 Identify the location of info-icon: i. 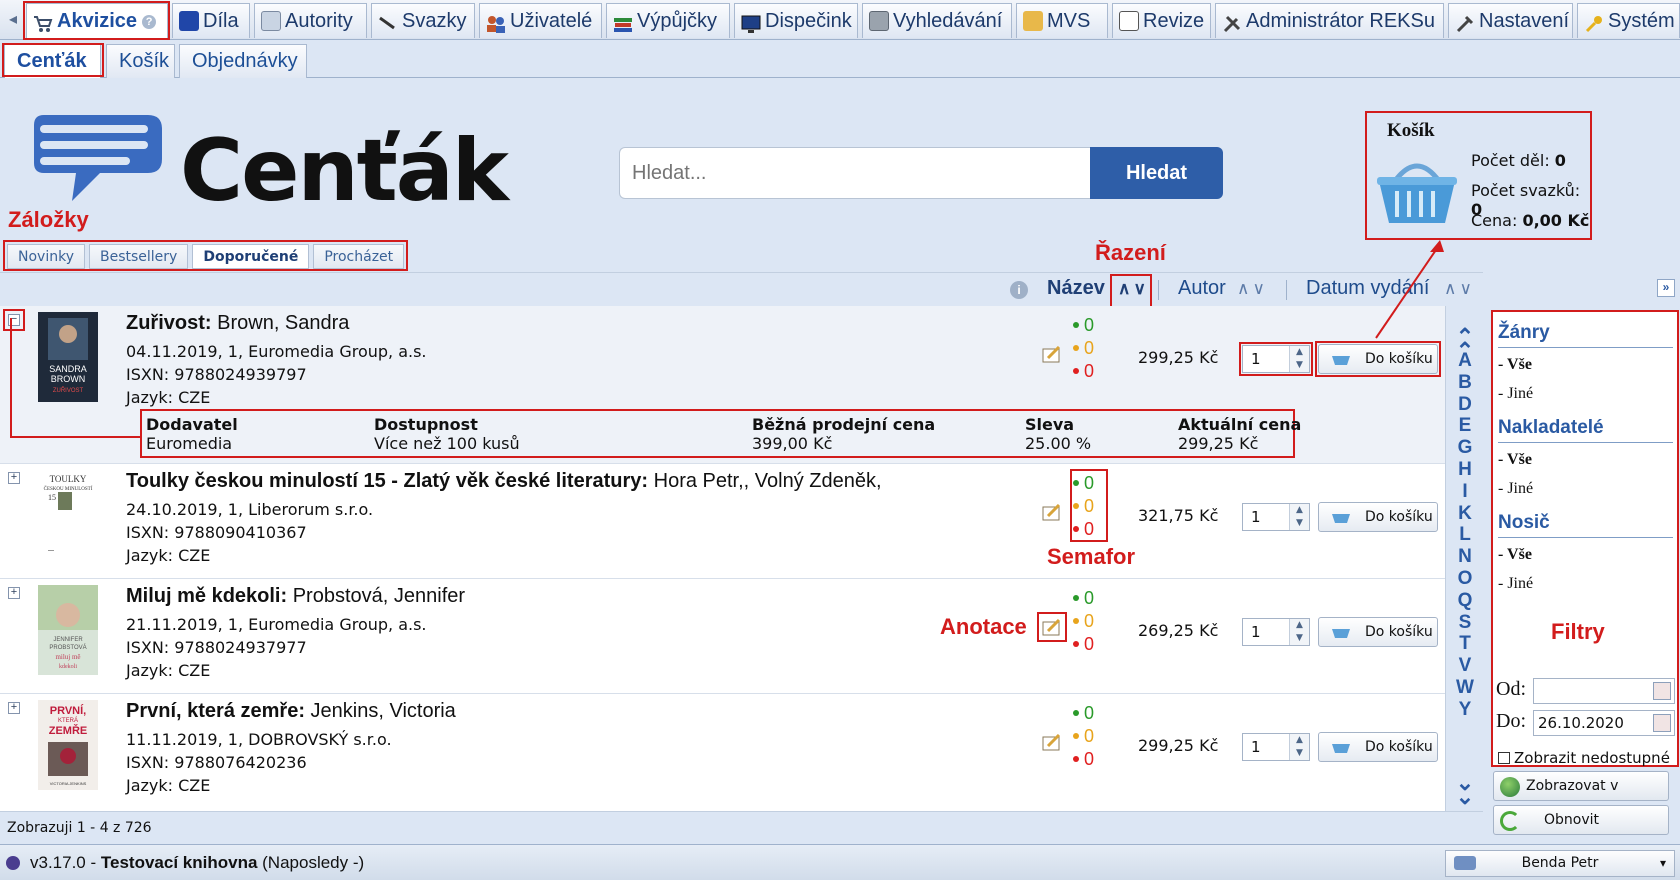
(1019, 290).